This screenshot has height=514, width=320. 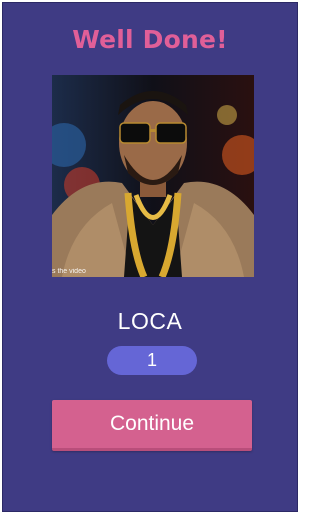 I want to click on score-badge: 1, so click(x=152, y=360).